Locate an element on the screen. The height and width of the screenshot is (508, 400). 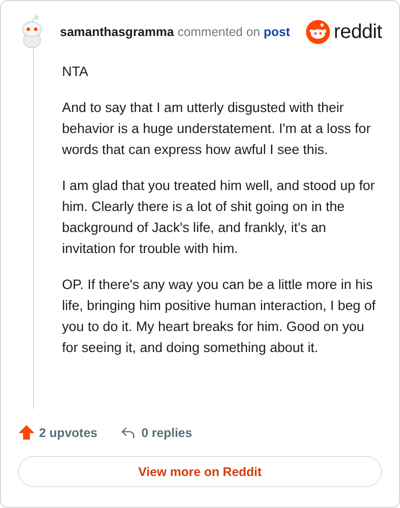
author-name: samanthasgramma is located at coordinates (117, 32).